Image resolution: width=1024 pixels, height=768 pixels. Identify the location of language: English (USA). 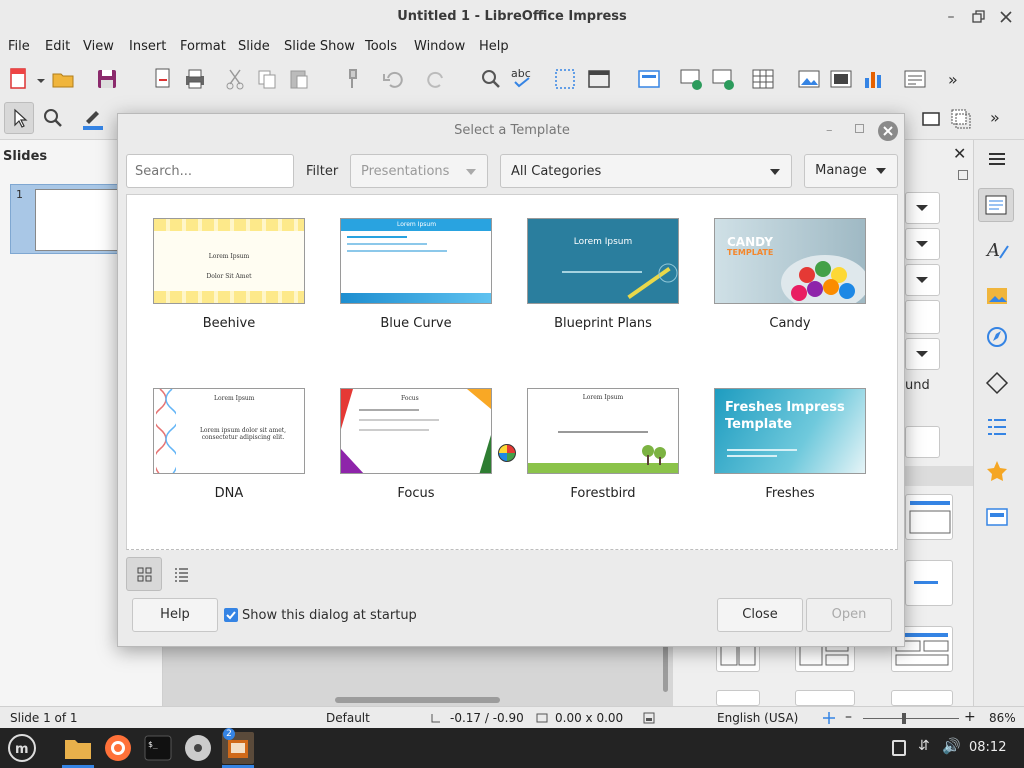
(757, 718).